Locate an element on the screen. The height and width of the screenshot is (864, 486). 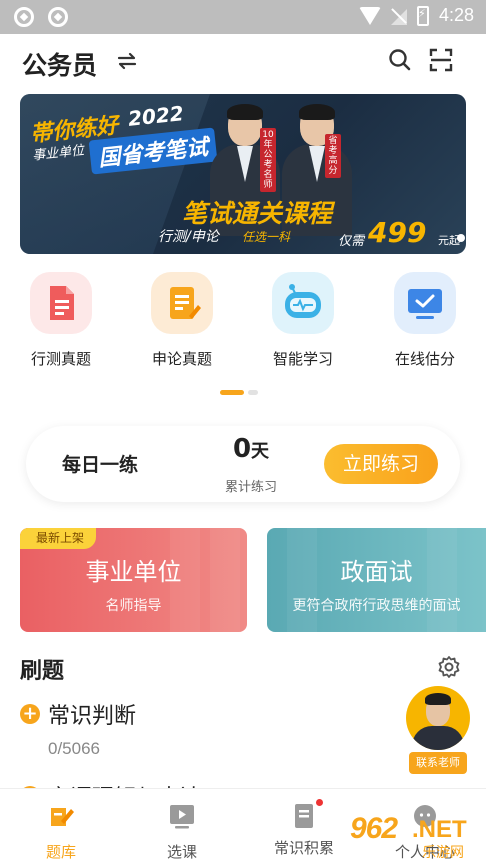
status-time: 4:28 is located at coordinates (456, 15).